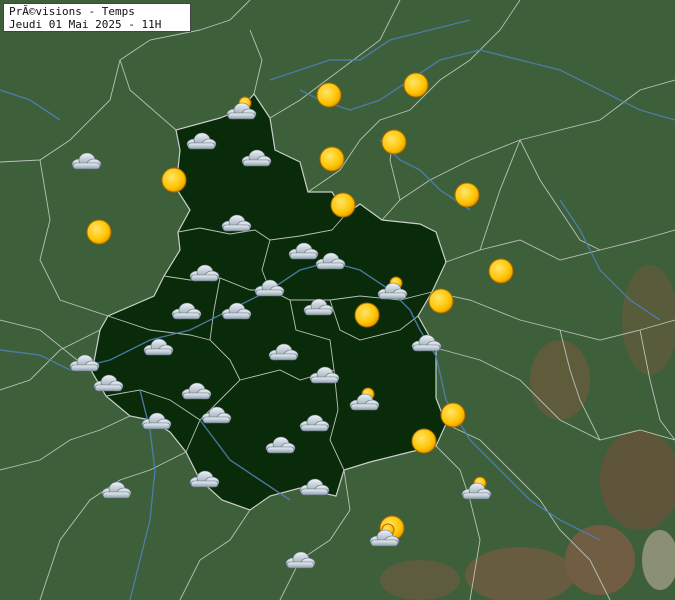 The height and width of the screenshot is (600, 675). I want to click on legend-date: Jeudi 01 Mai 2025 - 11H, so click(85, 24).